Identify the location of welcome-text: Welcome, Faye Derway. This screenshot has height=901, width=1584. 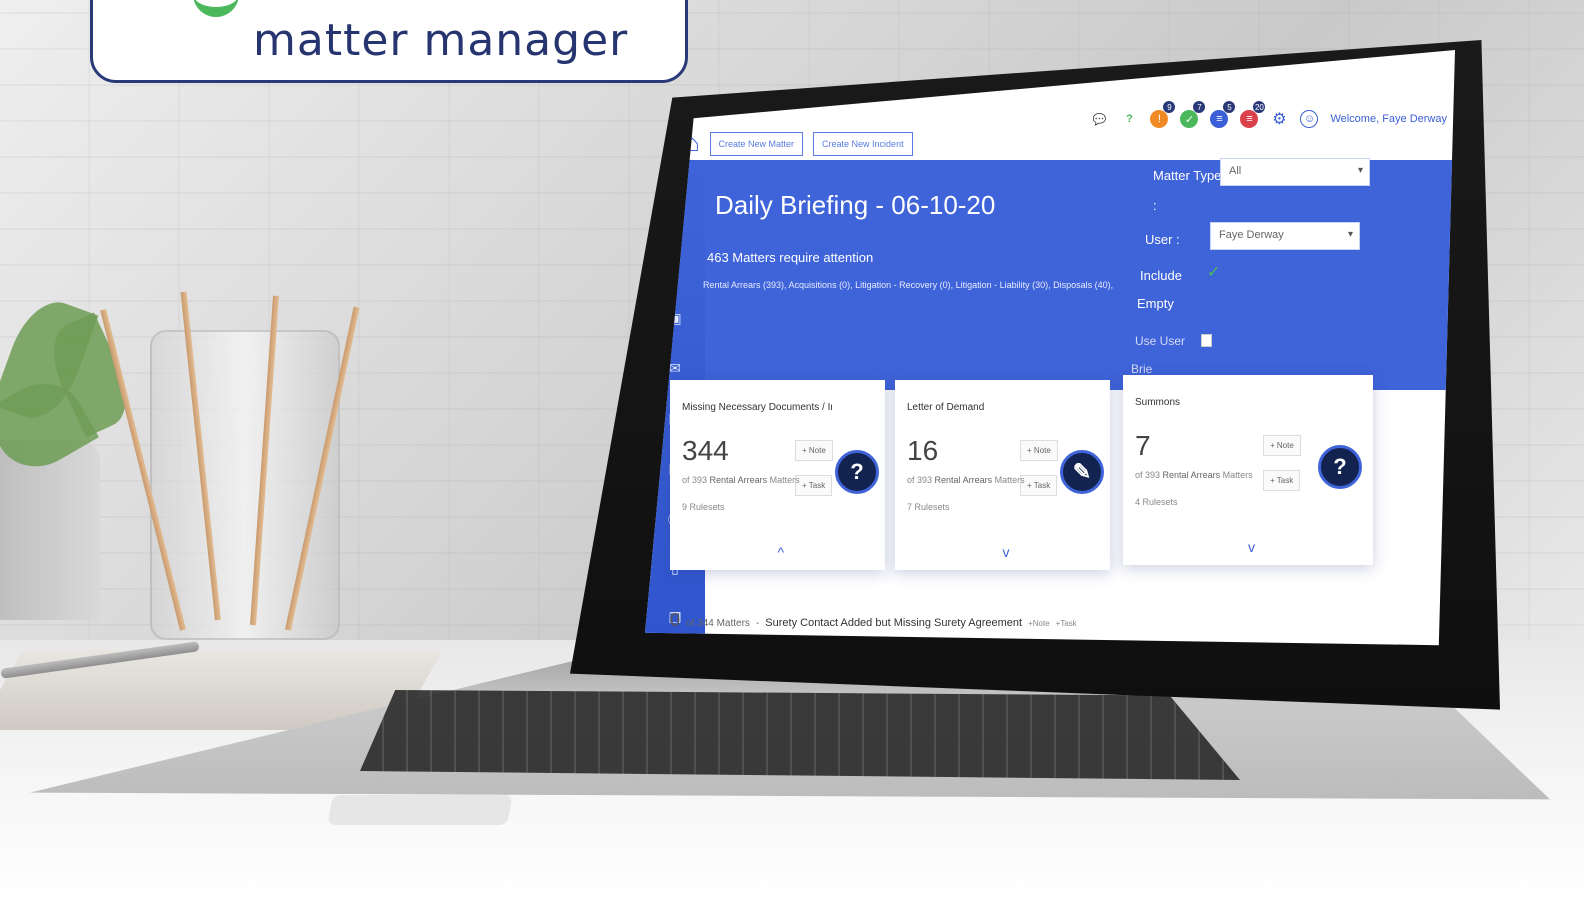
(1388, 119).